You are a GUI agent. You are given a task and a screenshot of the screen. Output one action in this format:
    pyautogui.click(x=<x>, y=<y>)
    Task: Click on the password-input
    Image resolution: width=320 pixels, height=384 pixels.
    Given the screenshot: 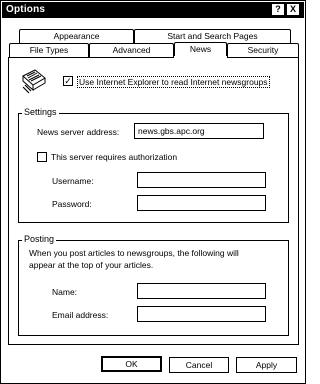 What is the action you would take?
    pyautogui.click(x=201, y=203)
    